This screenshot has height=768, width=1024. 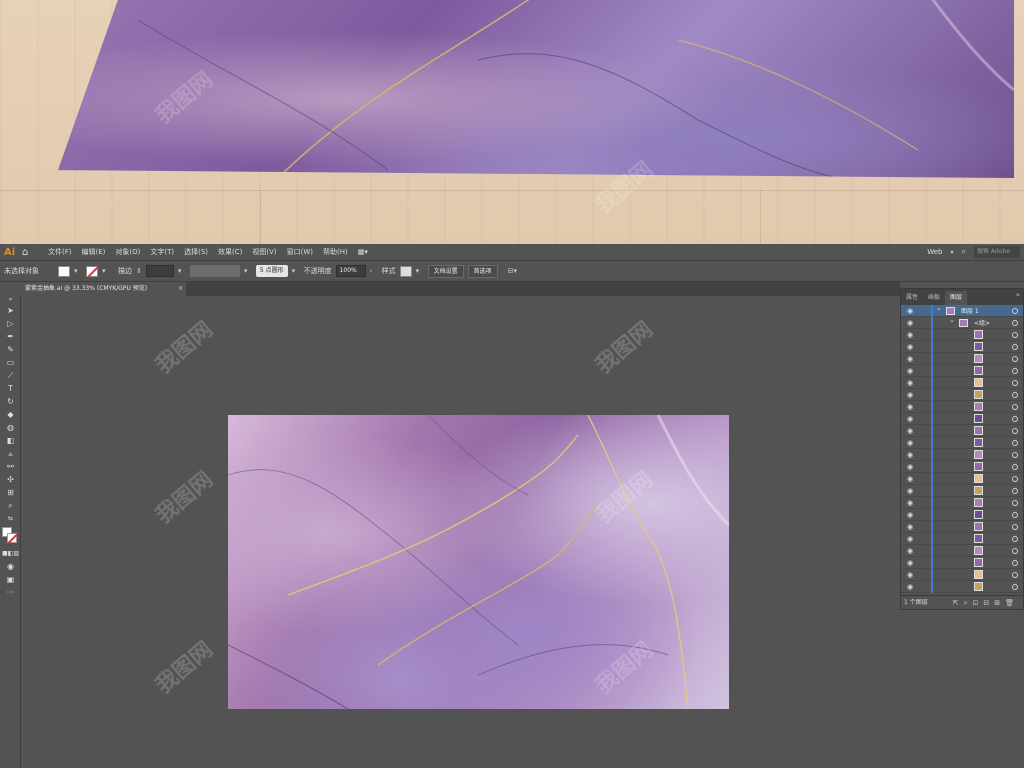 What do you see at coordinates (10, 362) in the screenshot?
I see `rectangle-tool-icon: ▭` at bounding box center [10, 362].